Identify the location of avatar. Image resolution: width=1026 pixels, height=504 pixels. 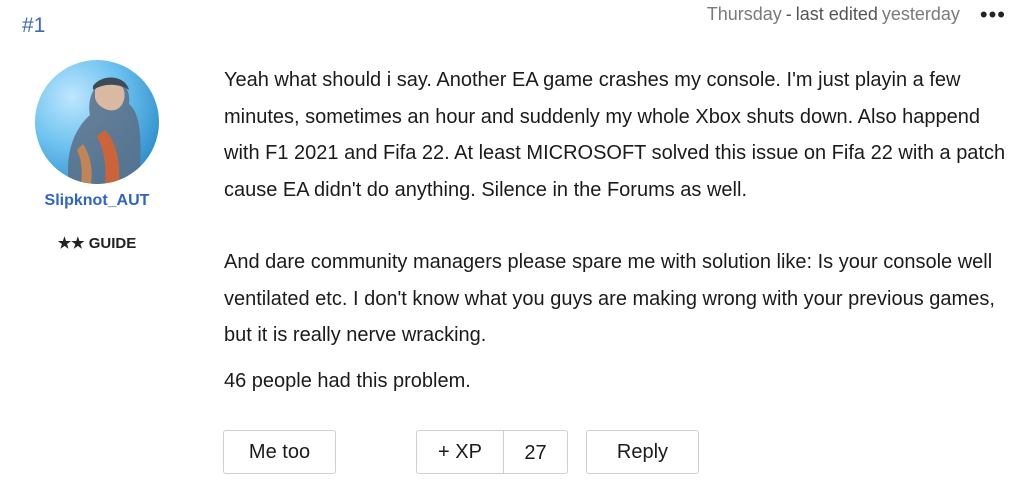
(97, 122).